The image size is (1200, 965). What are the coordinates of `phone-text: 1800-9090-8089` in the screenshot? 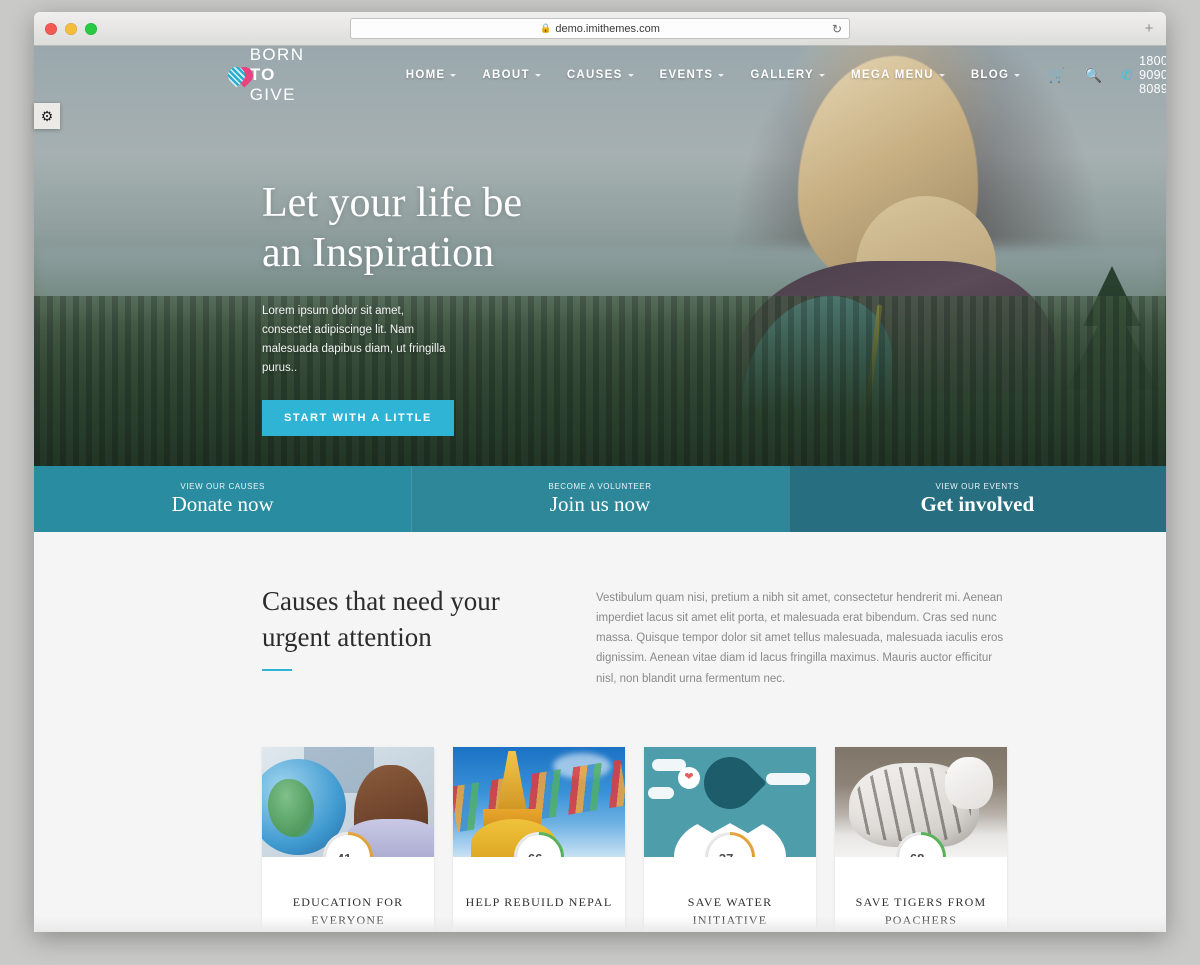 It's located at (1152, 75).